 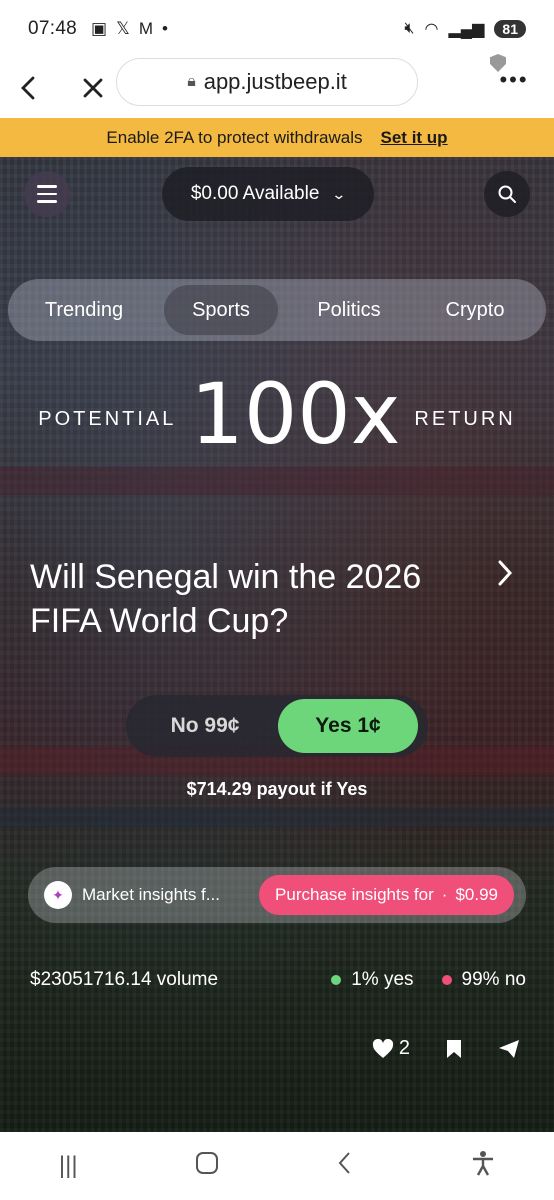 What do you see at coordinates (514, 79) in the screenshot?
I see `more-icon: •••` at bounding box center [514, 79].